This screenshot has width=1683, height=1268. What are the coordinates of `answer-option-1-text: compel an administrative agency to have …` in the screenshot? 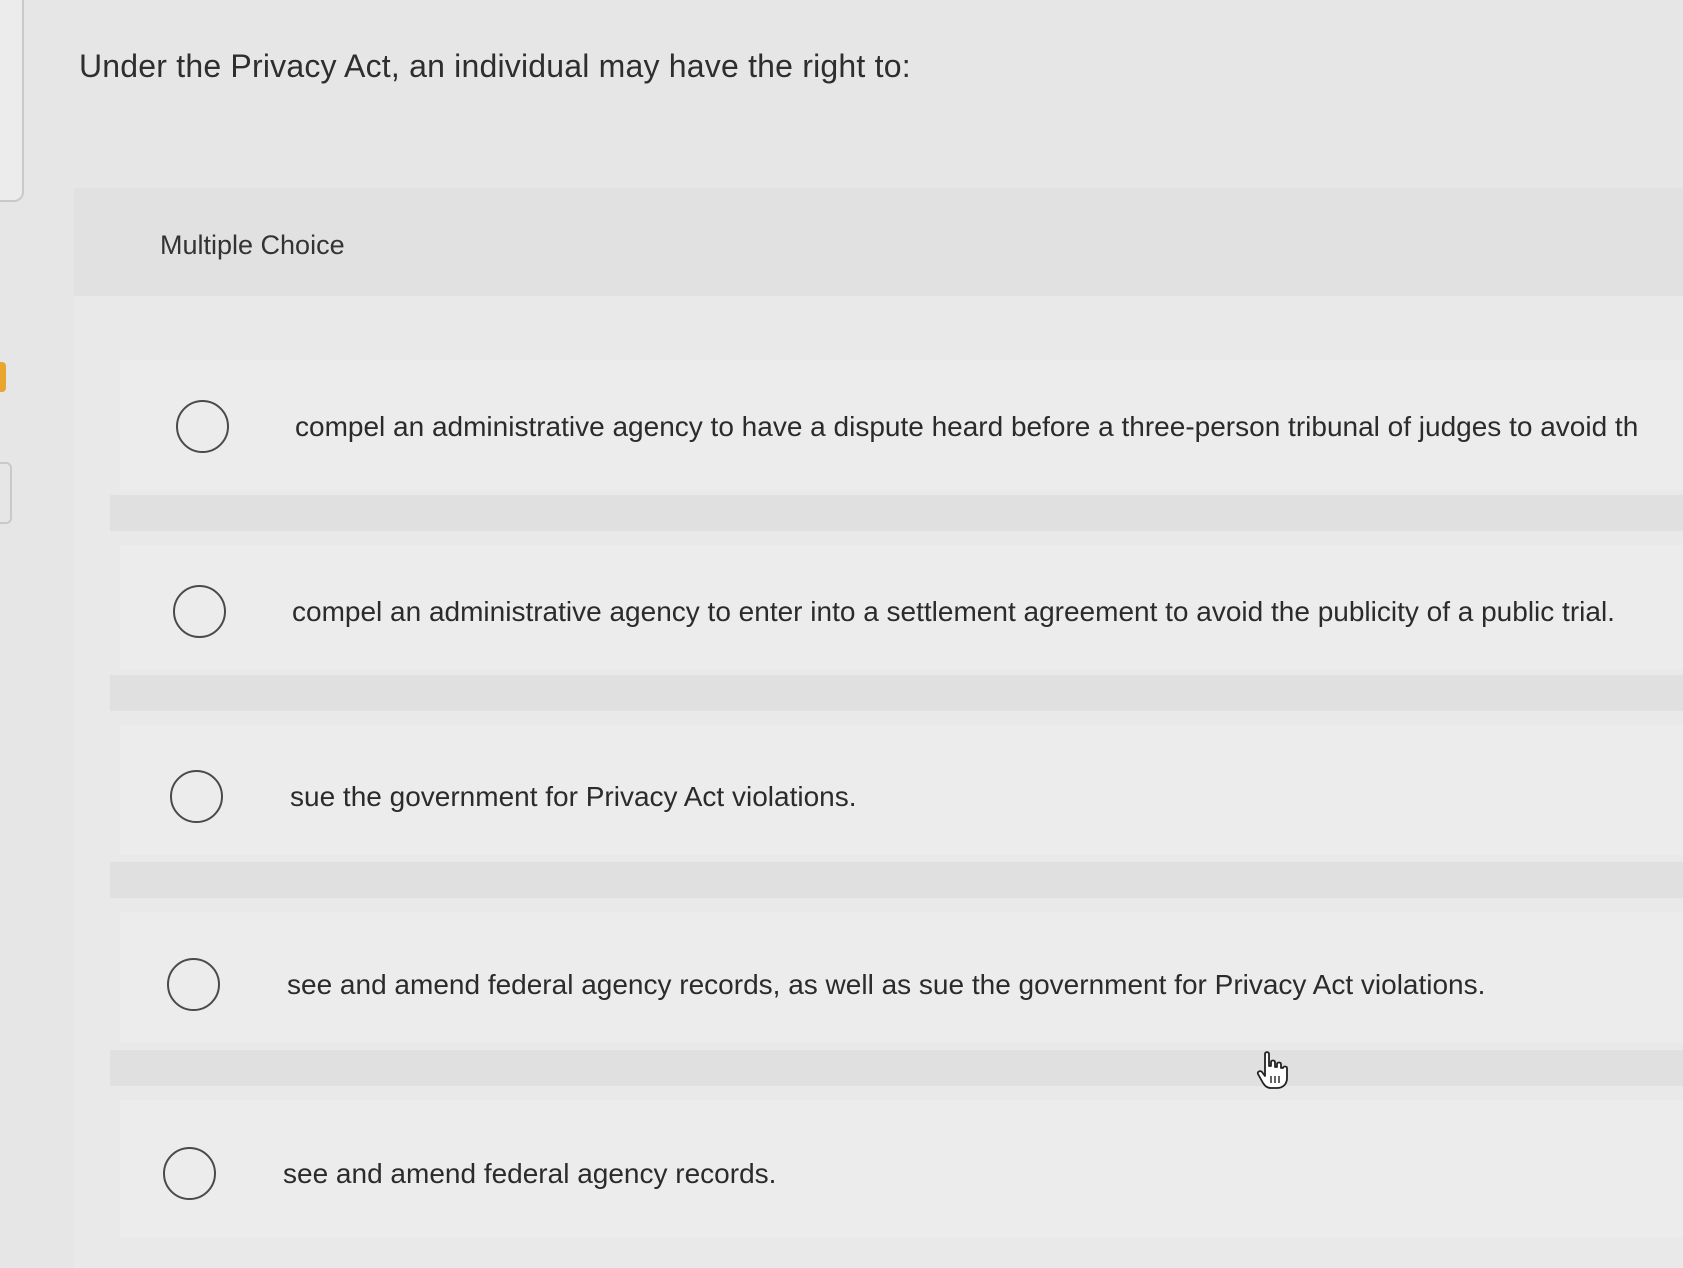 It's located at (967, 426).